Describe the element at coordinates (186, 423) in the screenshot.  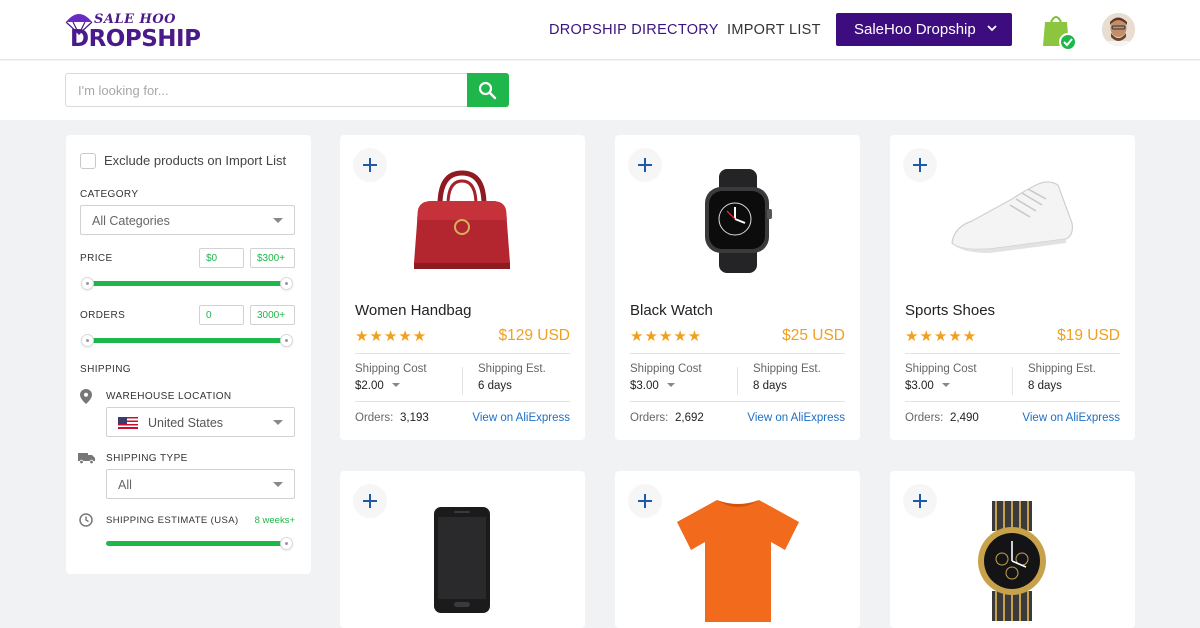
I see `warehouse-location-value: United States` at that location.